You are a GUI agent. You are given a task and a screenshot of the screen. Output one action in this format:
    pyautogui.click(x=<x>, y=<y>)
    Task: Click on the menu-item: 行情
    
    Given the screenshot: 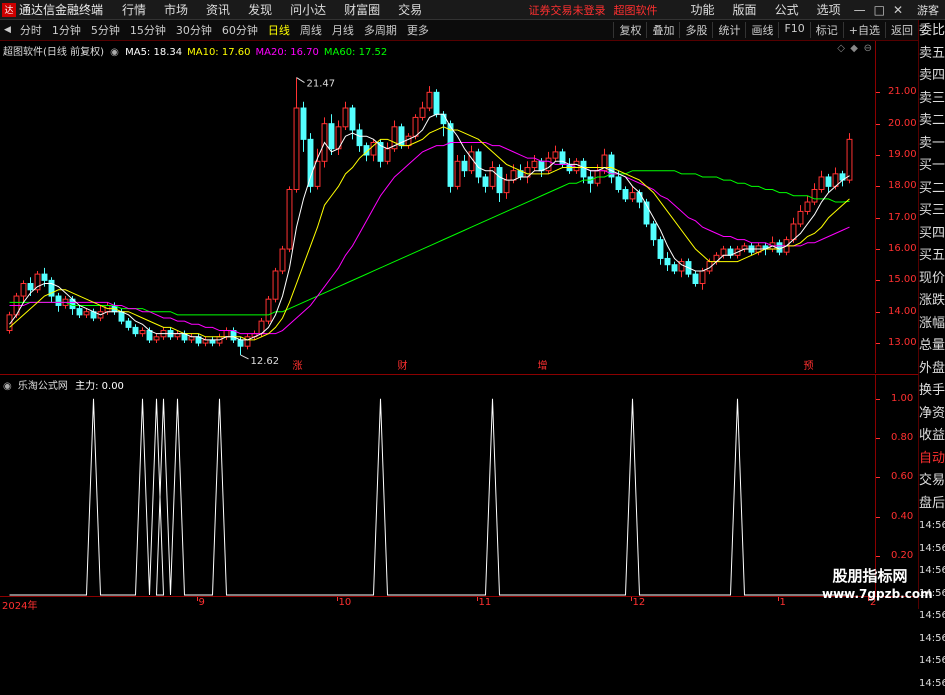 What is the action you would take?
    pyautogui.click(x=134, y=9)
    